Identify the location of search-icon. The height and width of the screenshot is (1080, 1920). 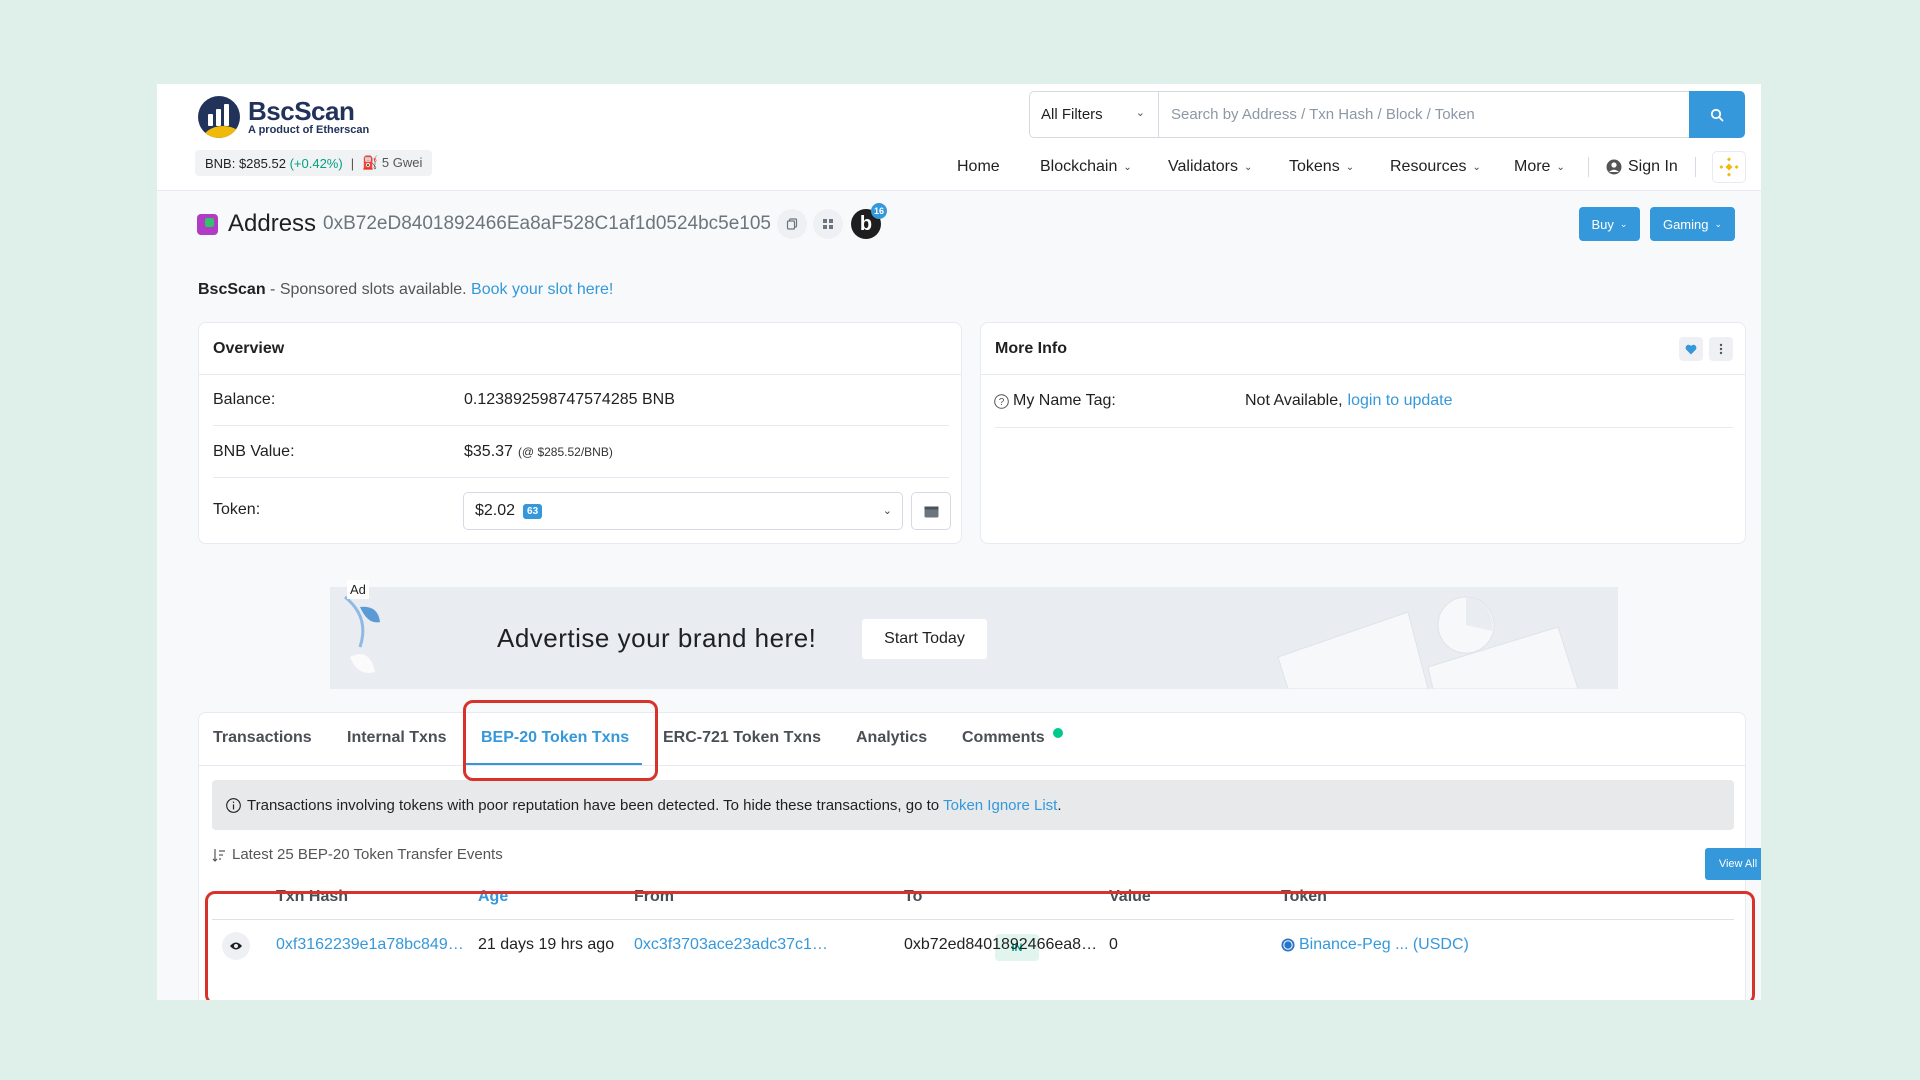
(1717, 114).